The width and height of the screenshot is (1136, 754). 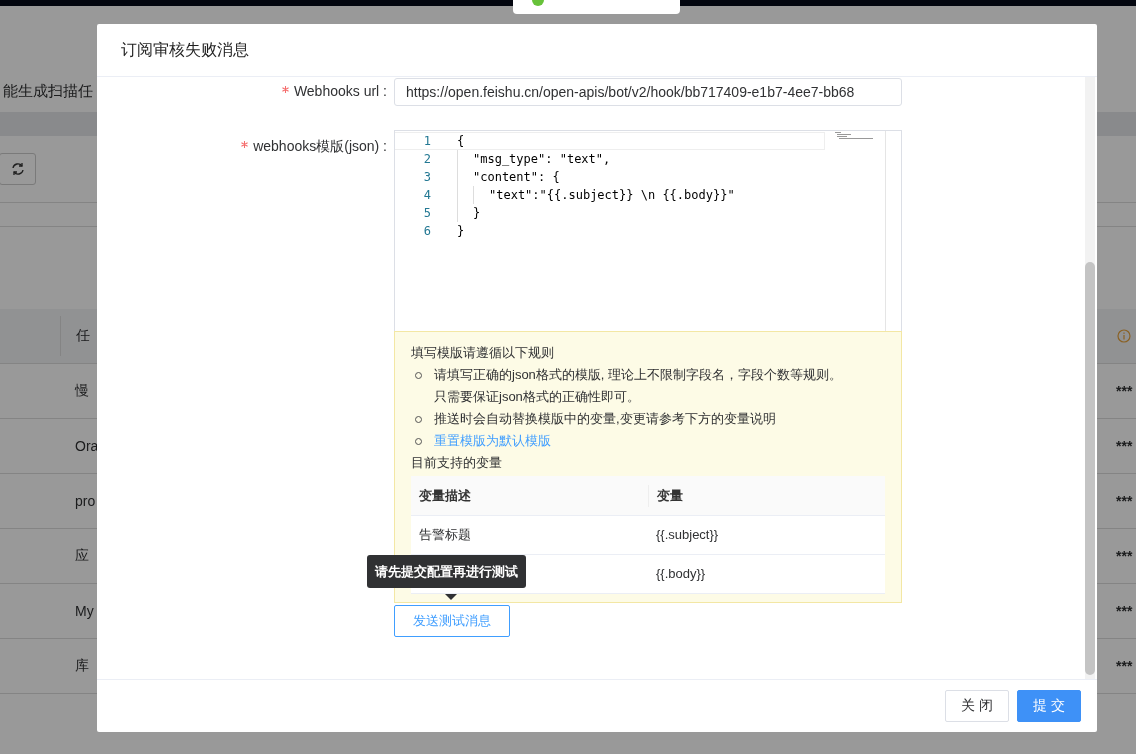 What do you see at coordinates (538, 4) in the screenshot?
I see `status-icon` at bounding box center [538, 4].